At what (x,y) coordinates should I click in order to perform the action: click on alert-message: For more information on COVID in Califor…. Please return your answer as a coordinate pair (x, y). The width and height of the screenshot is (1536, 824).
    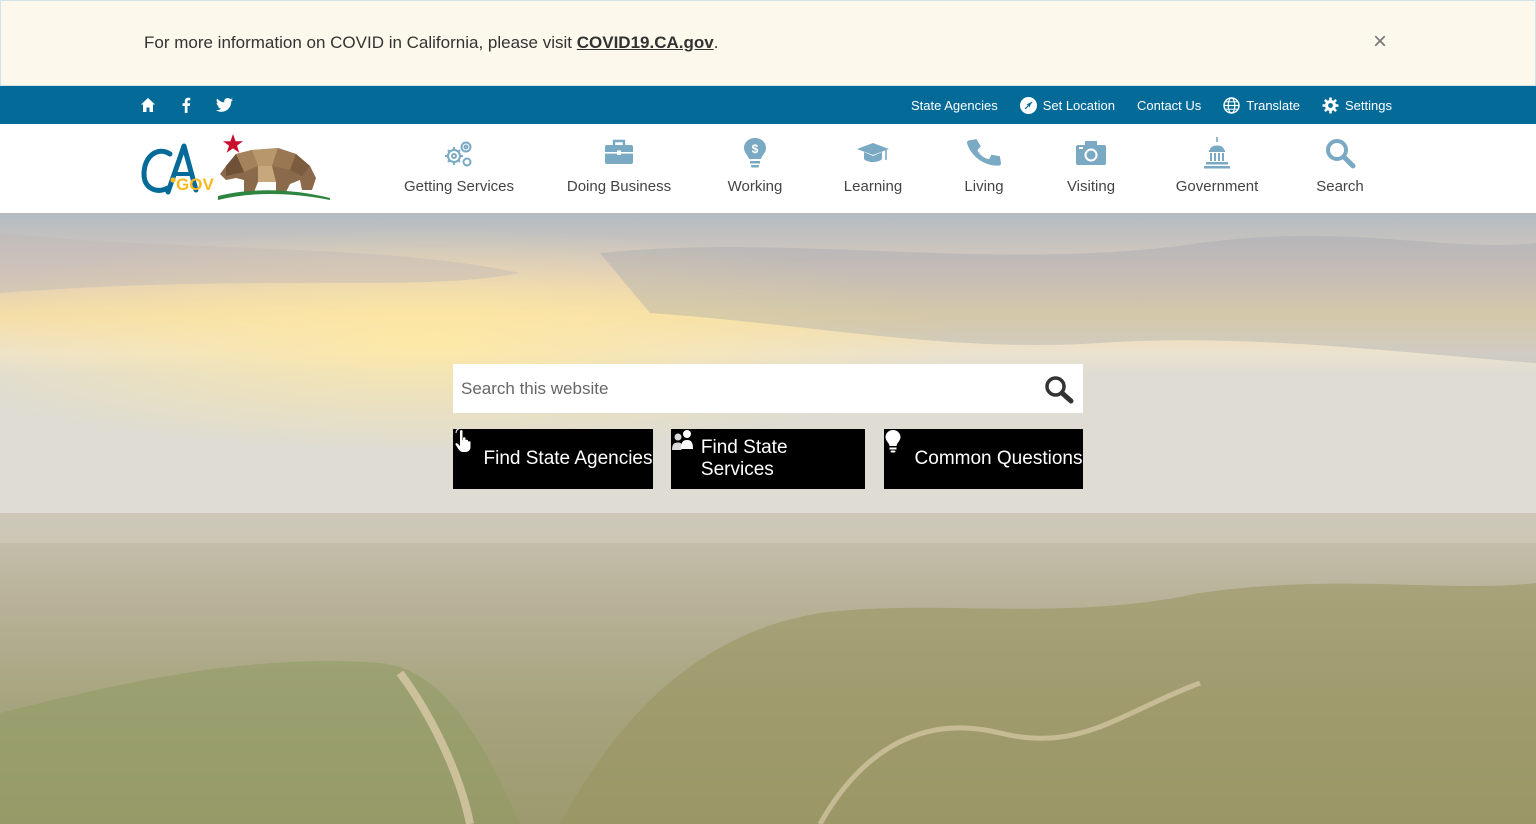
    Looking at the image, I should click on (360, 42).